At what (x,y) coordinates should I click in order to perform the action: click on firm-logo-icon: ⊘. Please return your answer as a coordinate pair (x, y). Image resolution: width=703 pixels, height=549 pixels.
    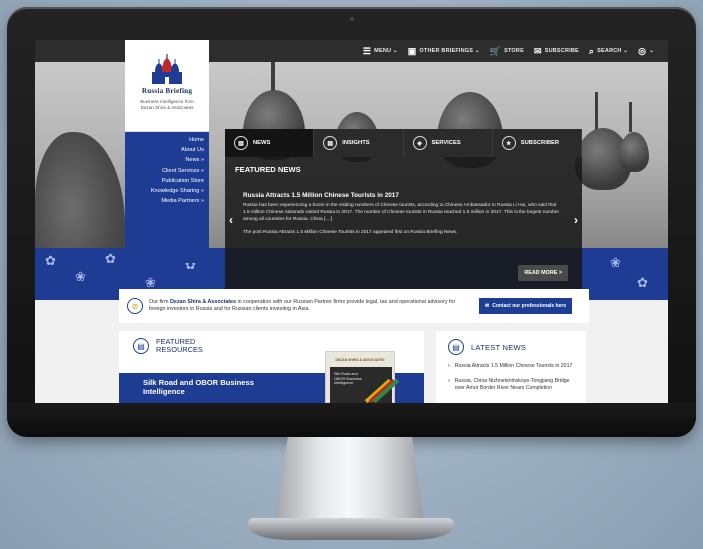
    Looking at the image, I should click on (135, 306).